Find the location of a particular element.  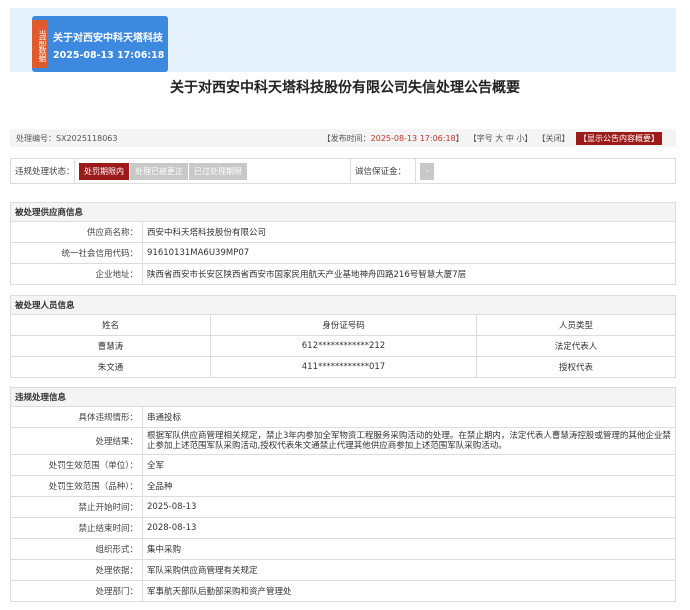

table-header-row: 姓名 身份证号码 人员类型 is located at coordinates (343, 325).